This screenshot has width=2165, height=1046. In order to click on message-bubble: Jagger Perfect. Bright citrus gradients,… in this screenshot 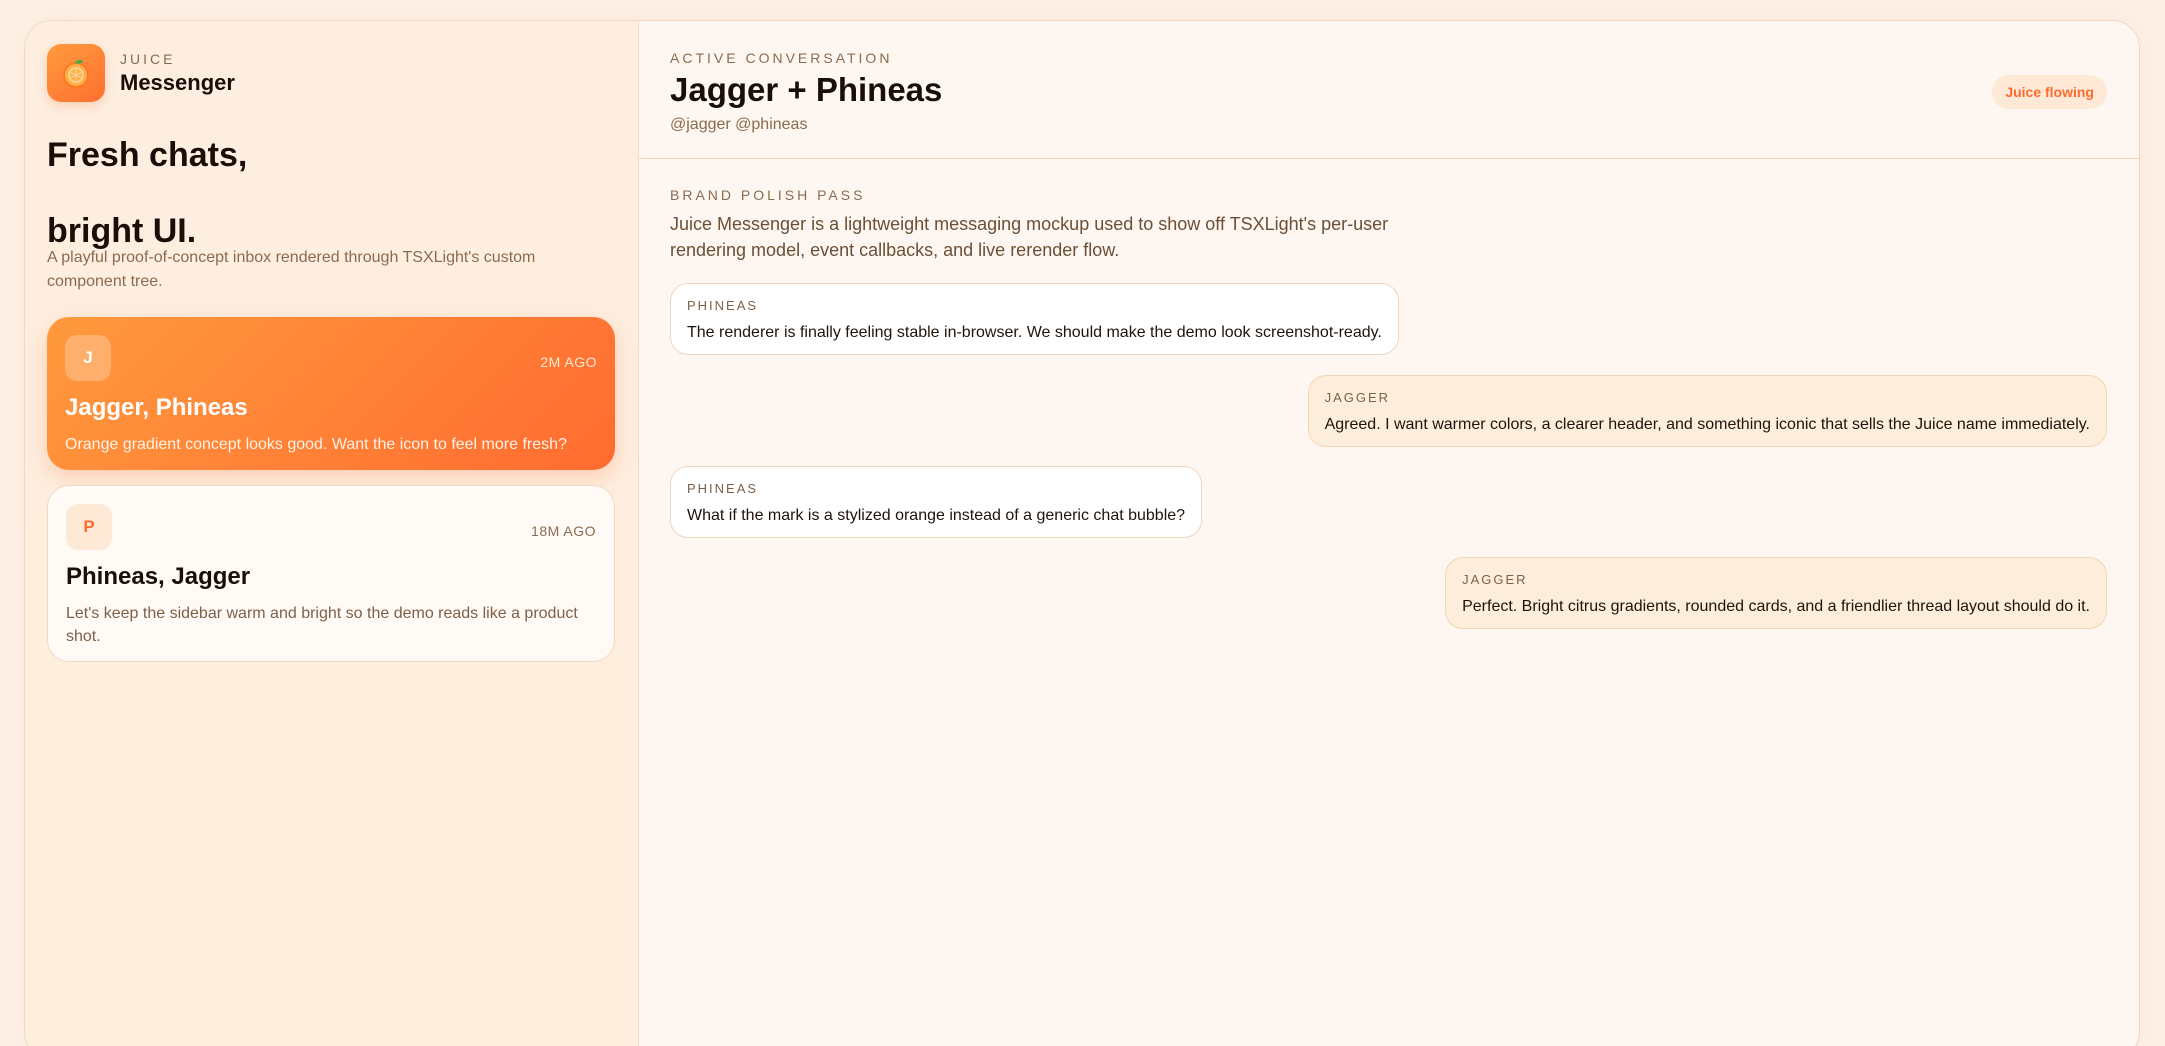, I will do `click(1776, 593)`.